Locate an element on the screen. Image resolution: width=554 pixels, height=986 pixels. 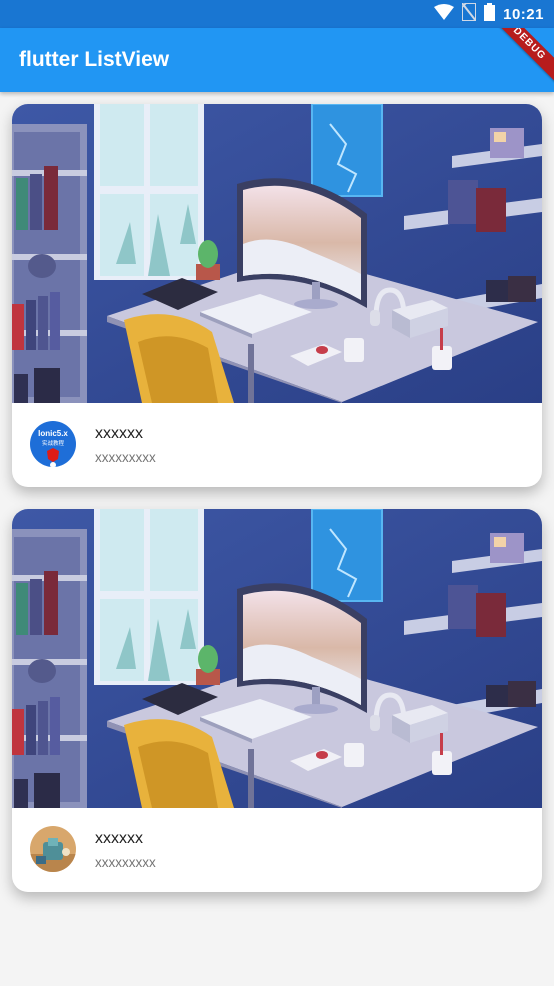
status-bar: 10:21 is located at coordinates (277, 14).